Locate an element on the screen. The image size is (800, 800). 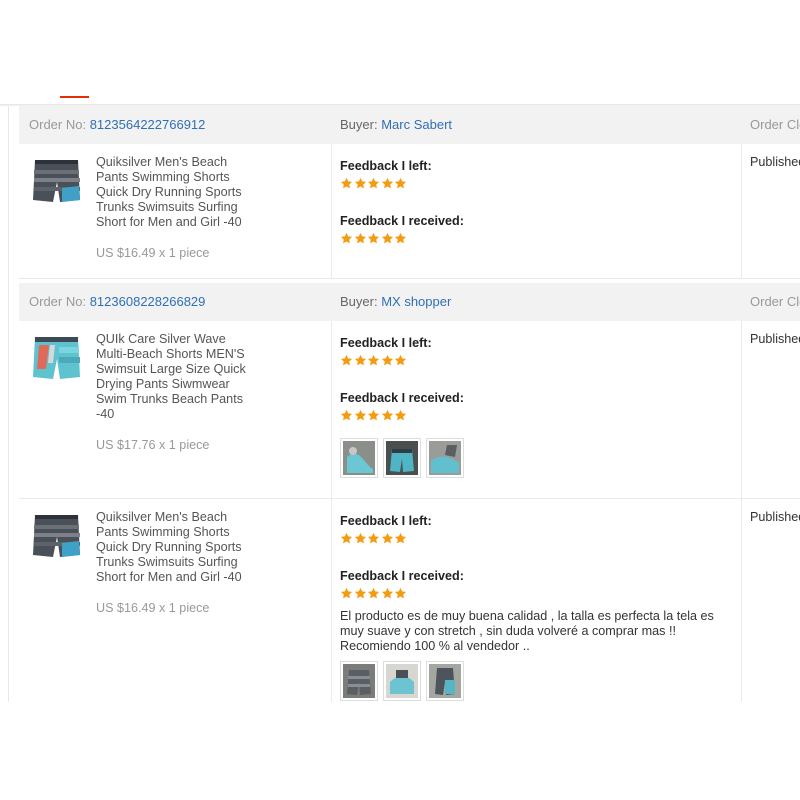
product-price: US $17.76 x 1 piece is located at coordinates (153, 445).